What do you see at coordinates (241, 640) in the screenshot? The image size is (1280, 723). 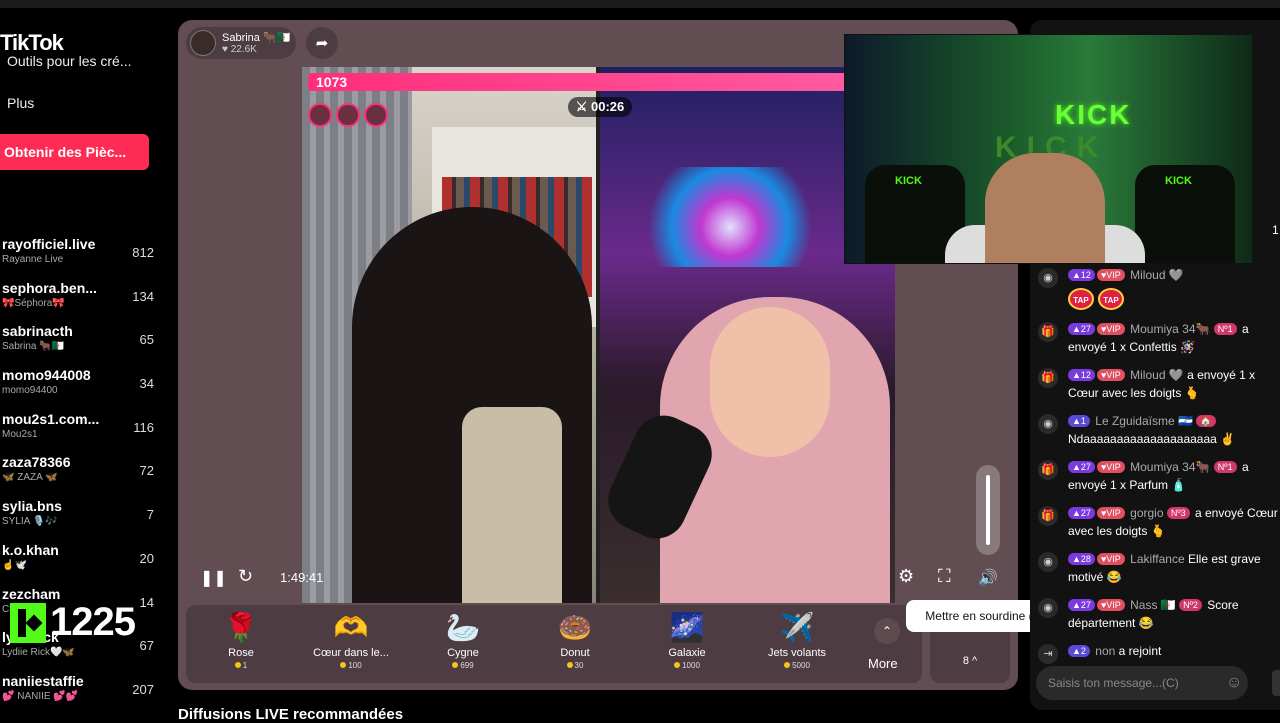 I see `gift-item: 🌹 Rose 1` at bounding box center [241, 640].